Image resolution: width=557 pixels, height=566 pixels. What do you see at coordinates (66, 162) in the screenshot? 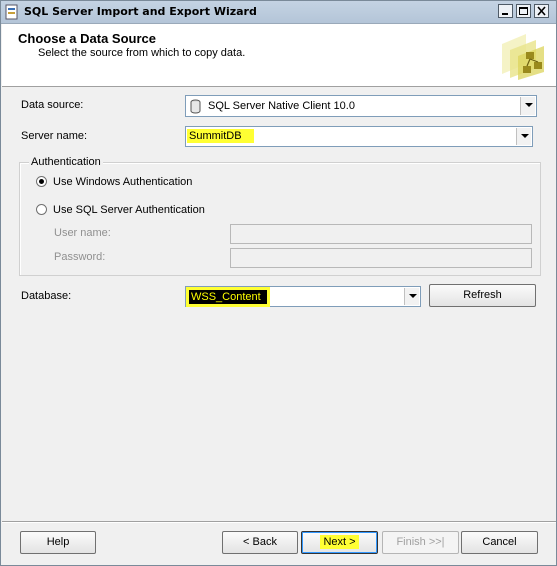
I see `authentication-legend: Authentication` at bounding box center [66, 162].